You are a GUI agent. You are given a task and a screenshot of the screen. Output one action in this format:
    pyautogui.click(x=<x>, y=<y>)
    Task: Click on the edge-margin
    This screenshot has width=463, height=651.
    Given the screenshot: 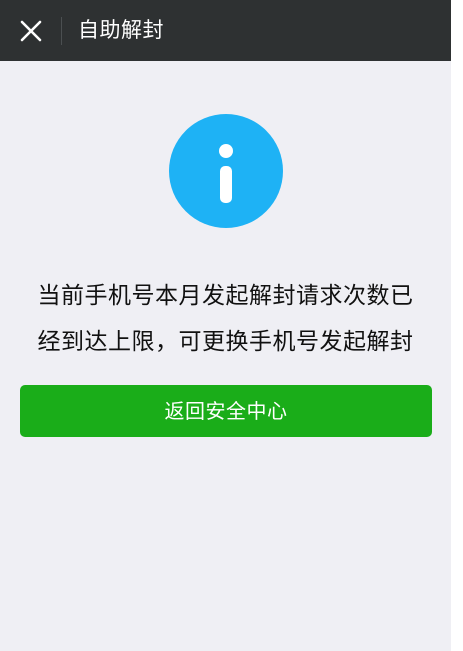 What is the action you would take?
    pyautogui.click(x=457, y=325)
    